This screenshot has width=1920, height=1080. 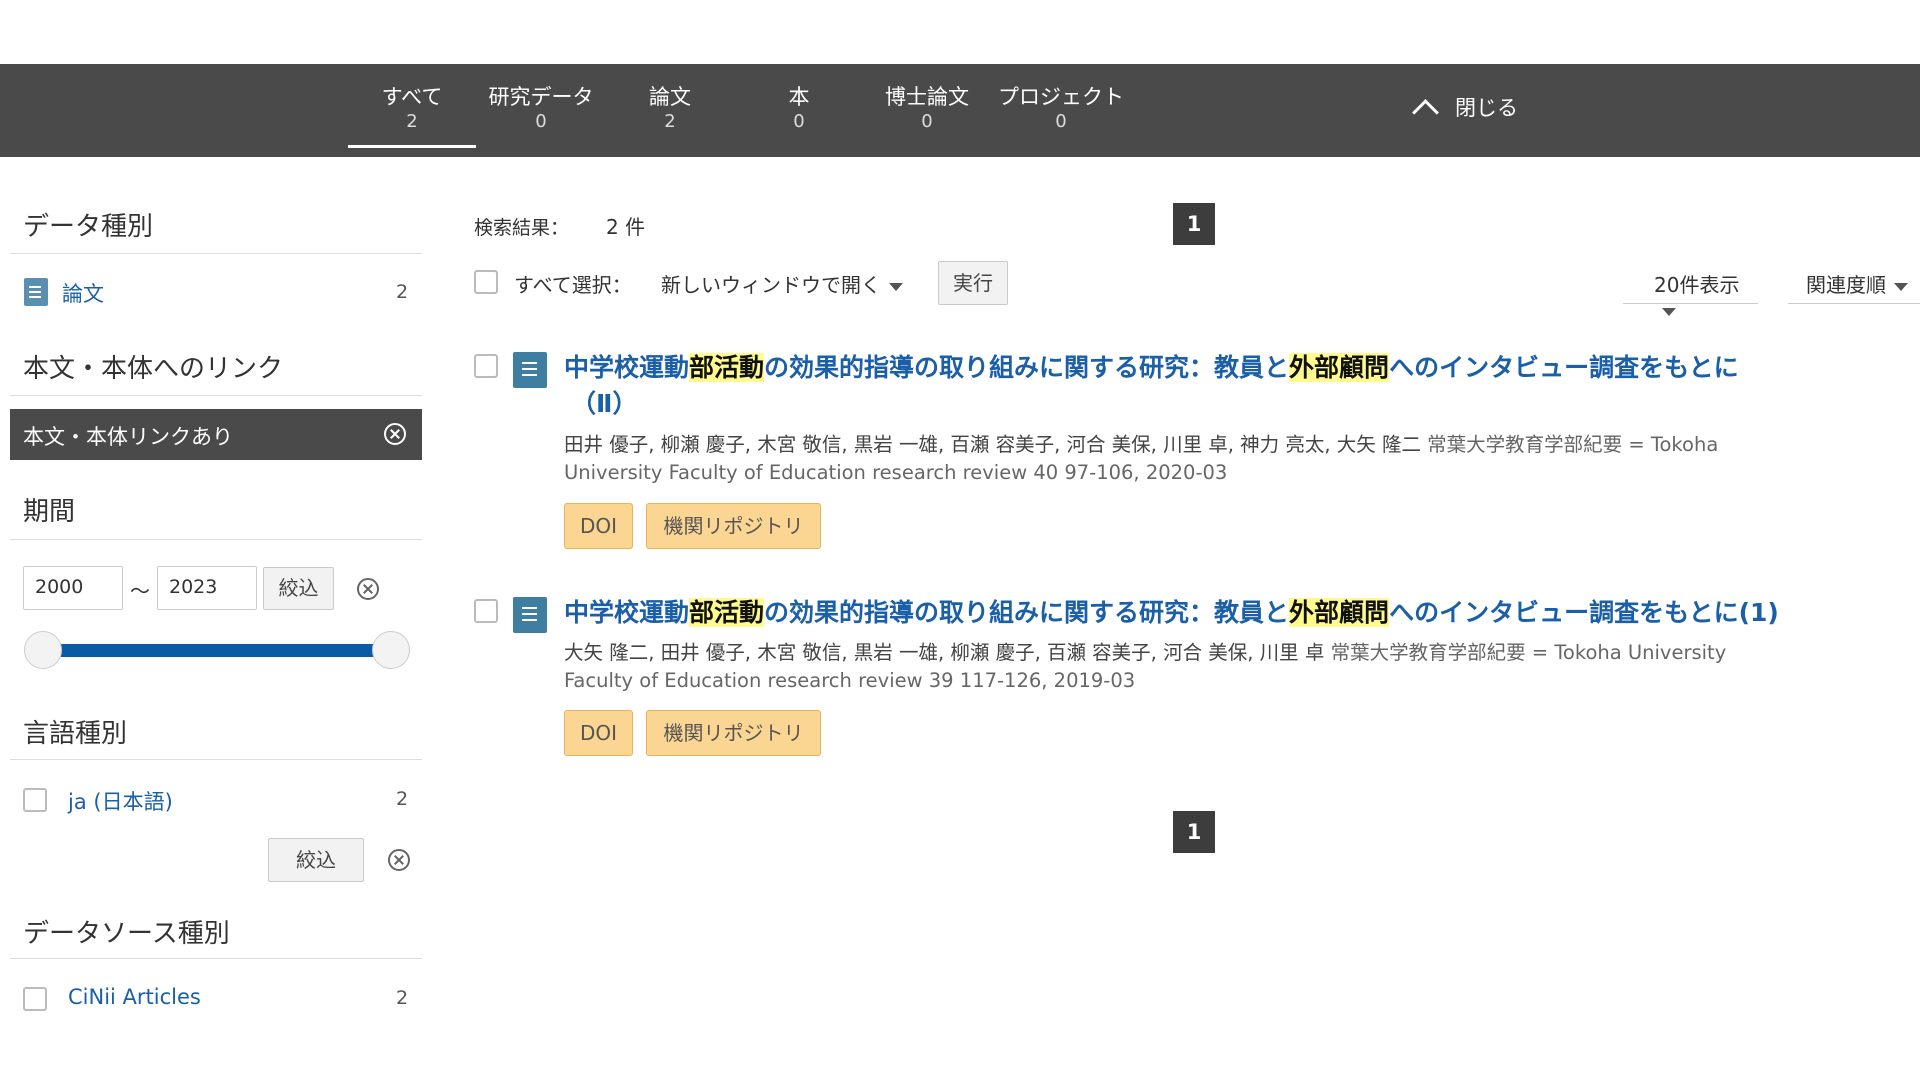 I want to click on title-text: へのインタビュー調査をもとに(1), so click(x=1584, y=612).